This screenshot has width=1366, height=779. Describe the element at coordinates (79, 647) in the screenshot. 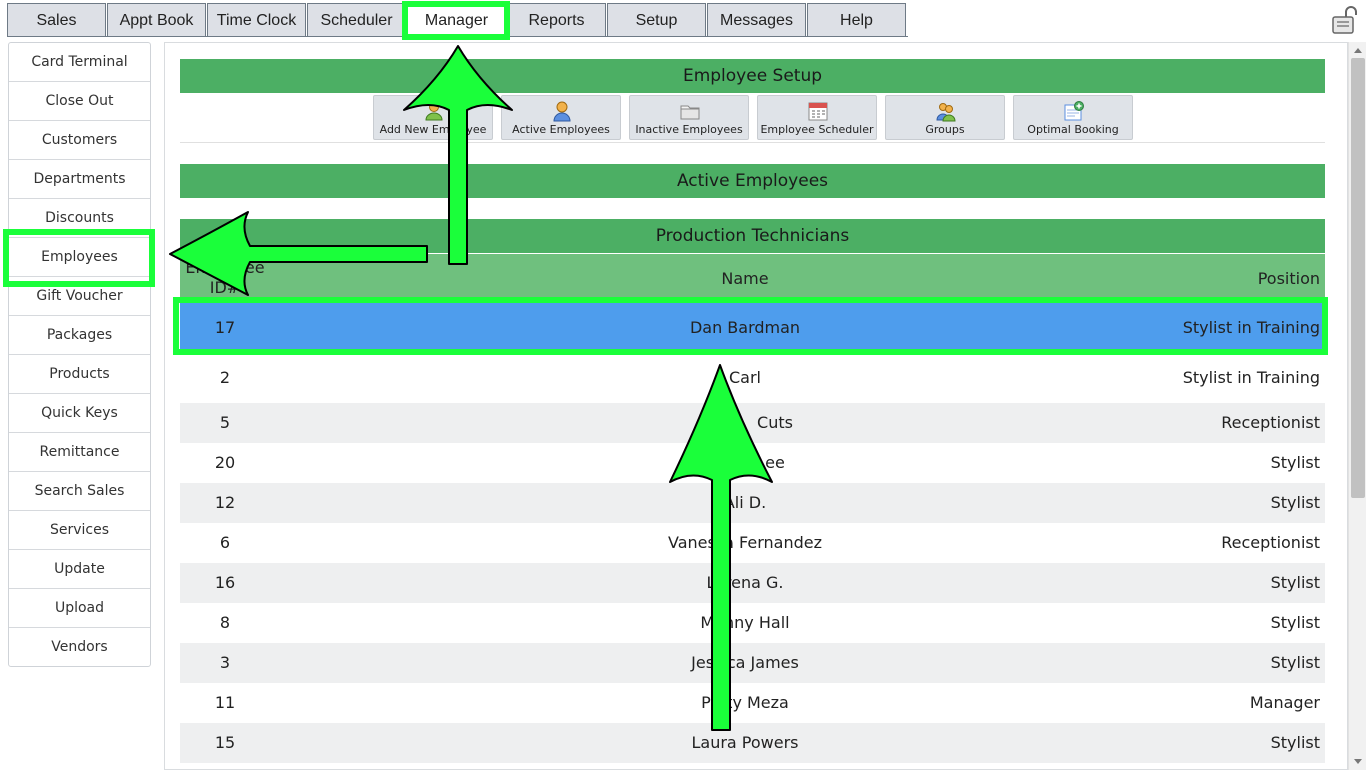

I see `sidebar-item-vendors: Vendors` at that location.